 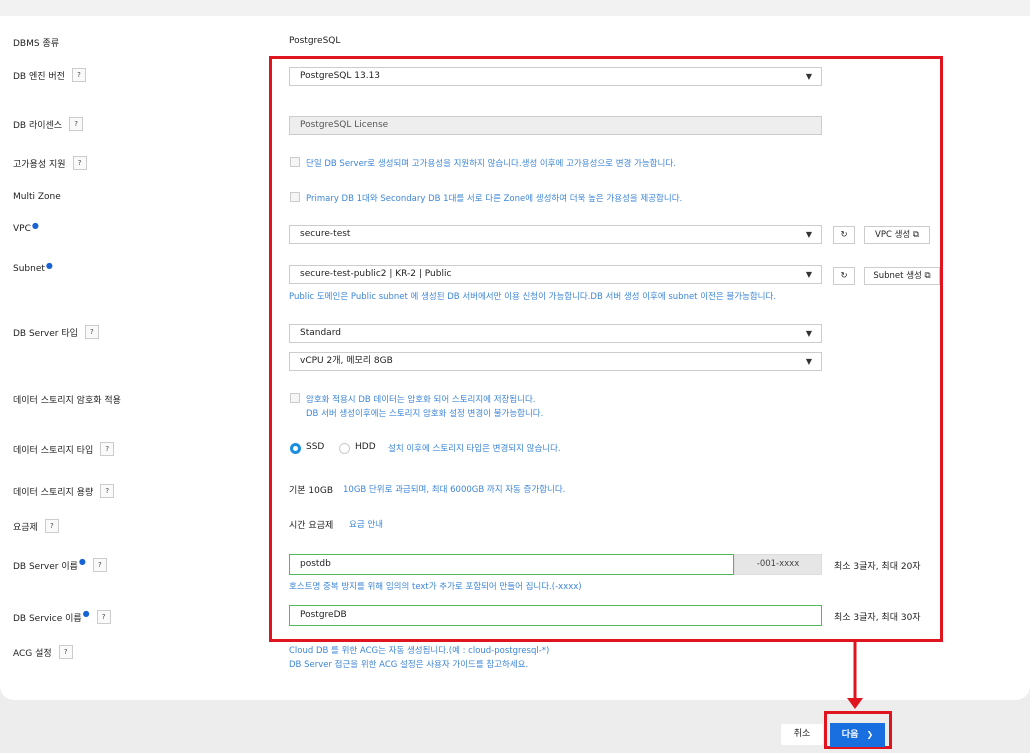 What do you see at coordinates (802, 734) in the screenshot?
I see `cancel-button: 취소` at bounding box center [802, 734].